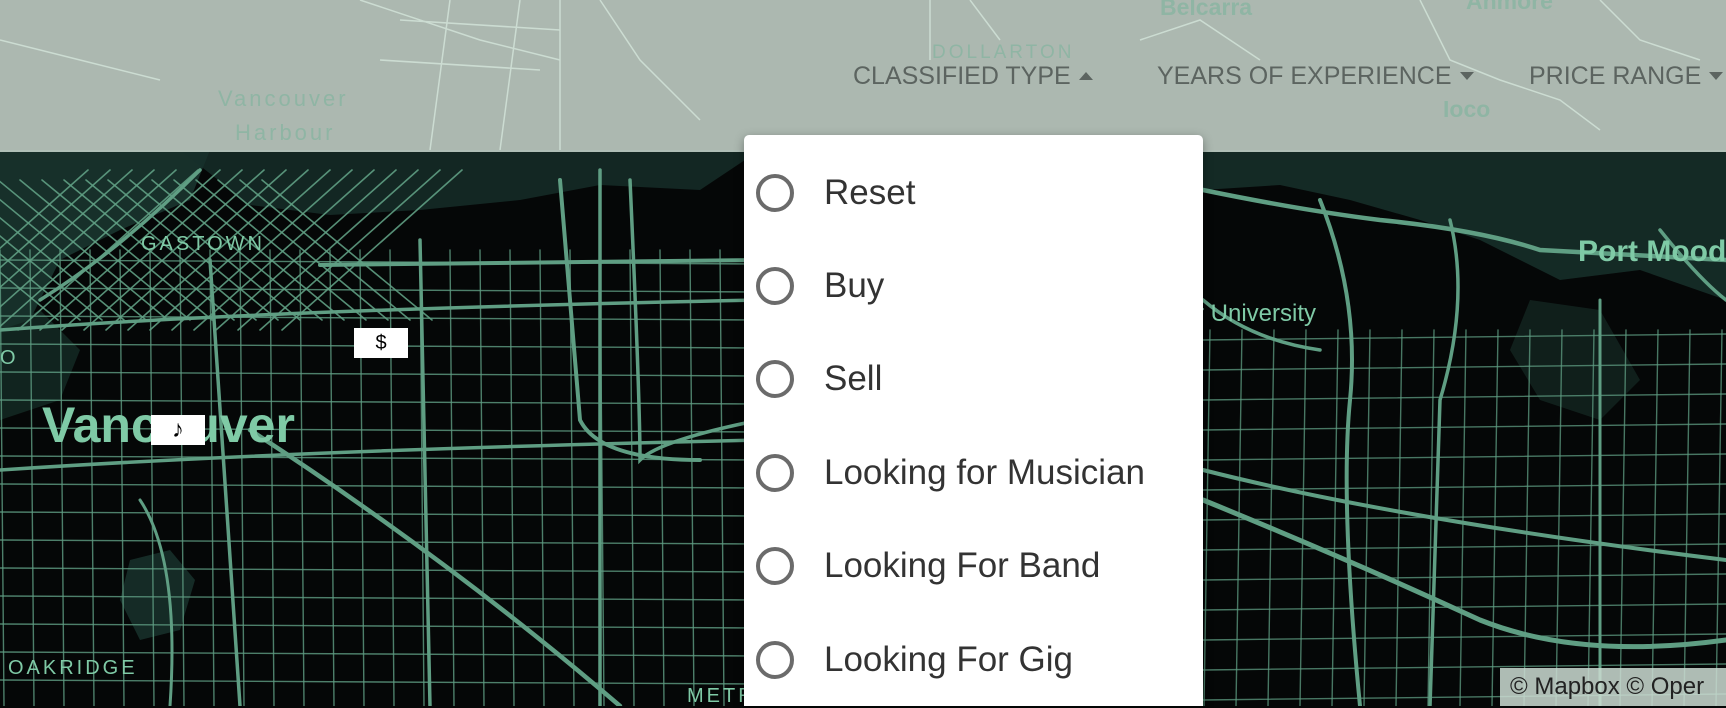  Describe the element at coordinates (1615, 75) in the screenshot. I see `price-range-label: PRICE RANGE` at that location.